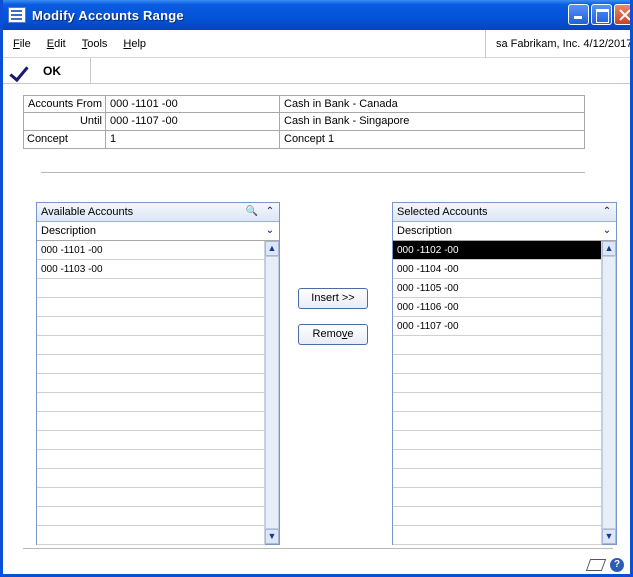 The width and height of the screenshot is (633, 577). Describe the element at coordinates (95, 44) in the screenshot. I see `menu-tools: Tools` at that location.